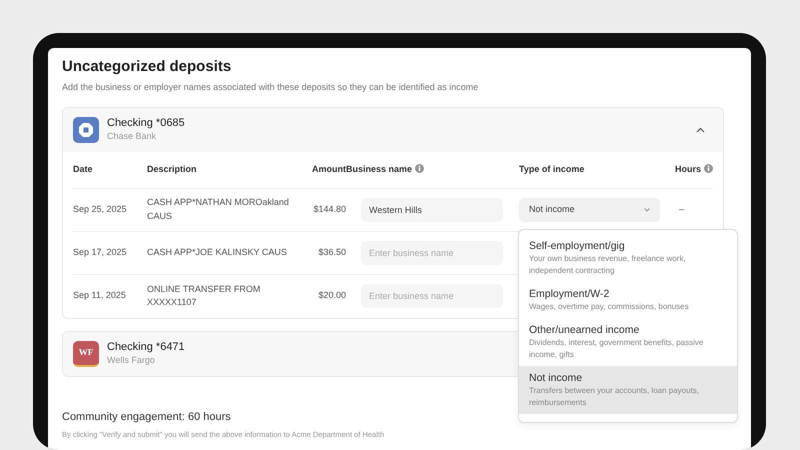 The image size is (800, 450). Describe the element at coordinates (647, 210) in the screenshot. I see `caret-icon` at that location.